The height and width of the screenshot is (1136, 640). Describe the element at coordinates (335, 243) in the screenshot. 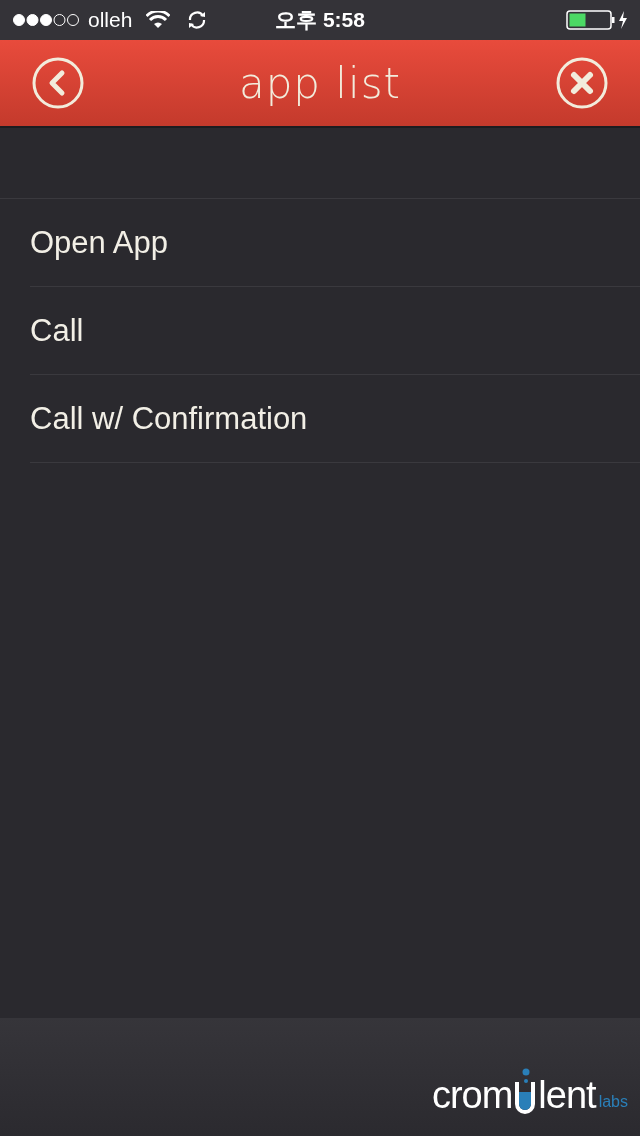

I see `list-item: Open App` at that location.